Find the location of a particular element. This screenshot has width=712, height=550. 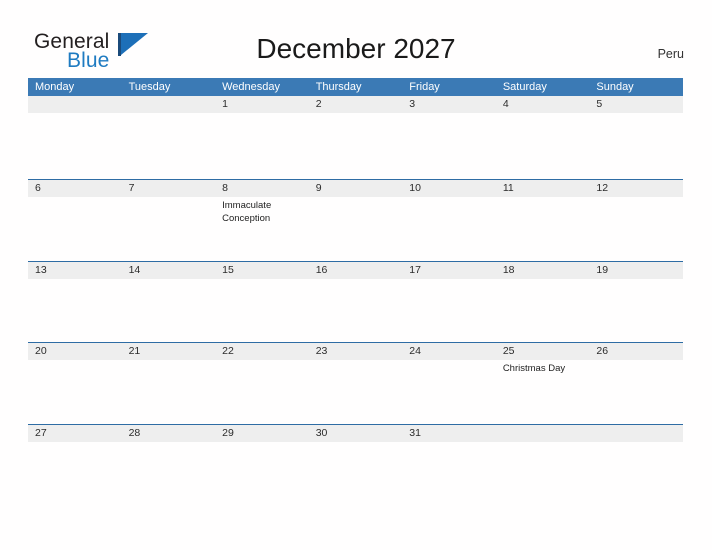

day-number: 19 is located at coordinates (636, 270).